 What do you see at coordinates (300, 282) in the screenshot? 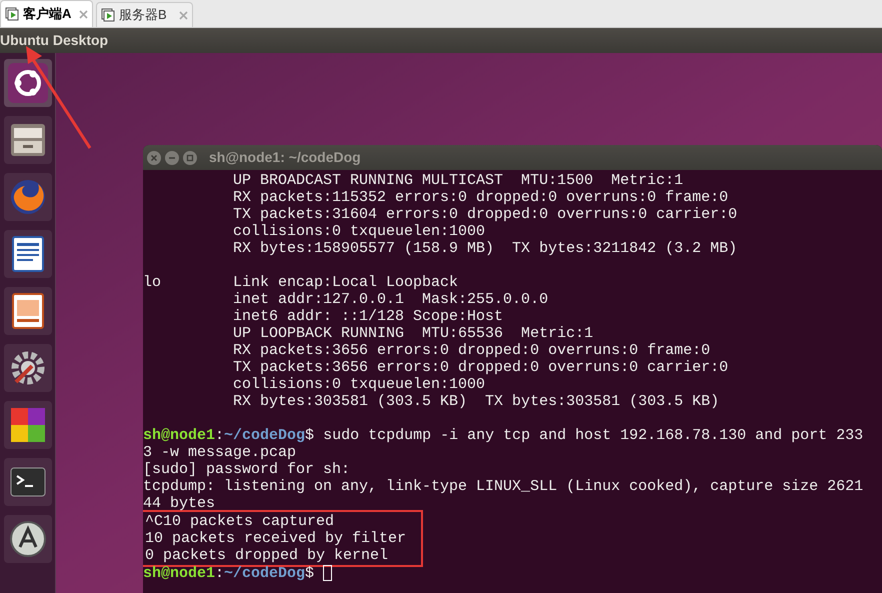
I see `terminal-line: lo Link encap:Local Loopback` at bounding box center [300, 282].